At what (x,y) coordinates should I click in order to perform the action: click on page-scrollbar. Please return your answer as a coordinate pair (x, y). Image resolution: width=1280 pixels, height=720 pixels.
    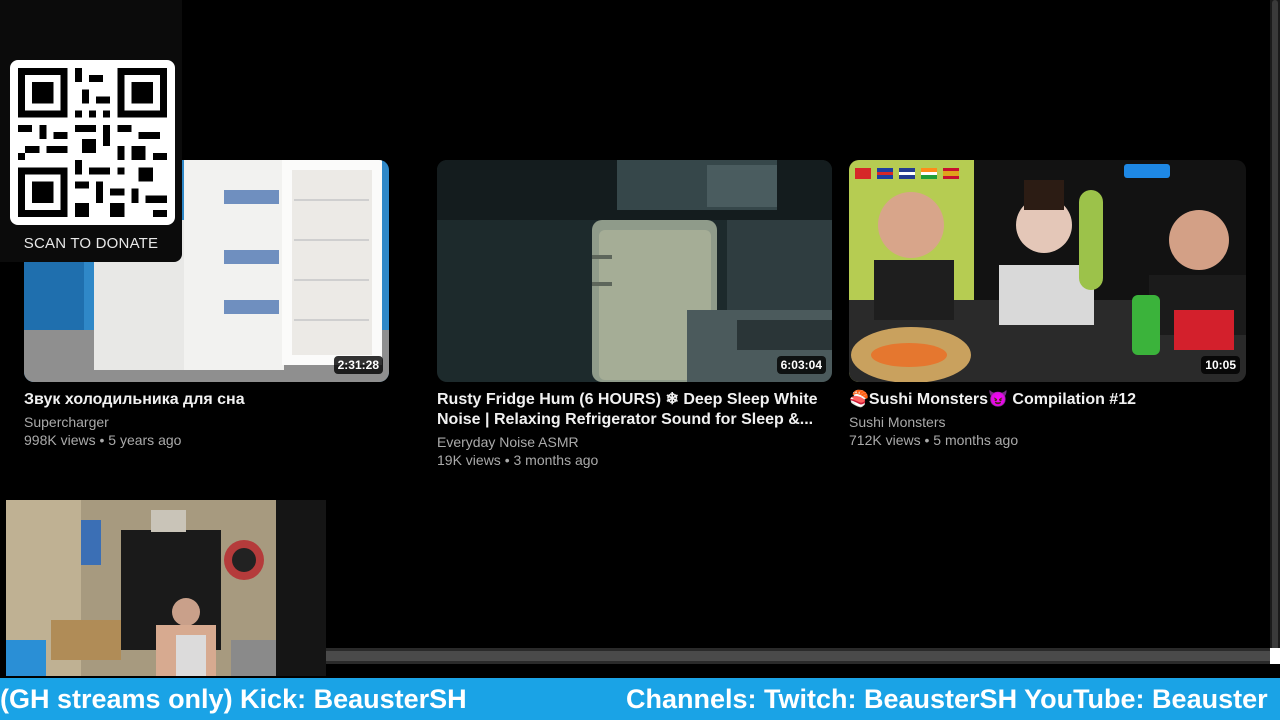
    Looking at the image, I should click on (1275, 330).